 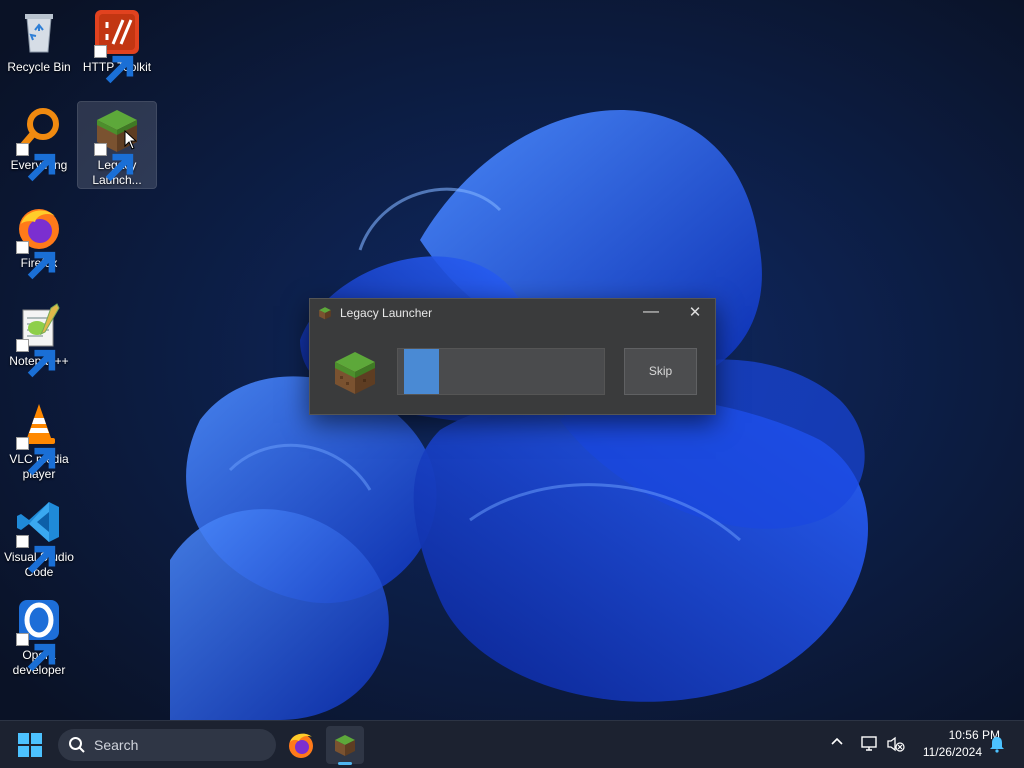 I want to click on desktop-icon-everything: Everything, so click(x=39, y=142).